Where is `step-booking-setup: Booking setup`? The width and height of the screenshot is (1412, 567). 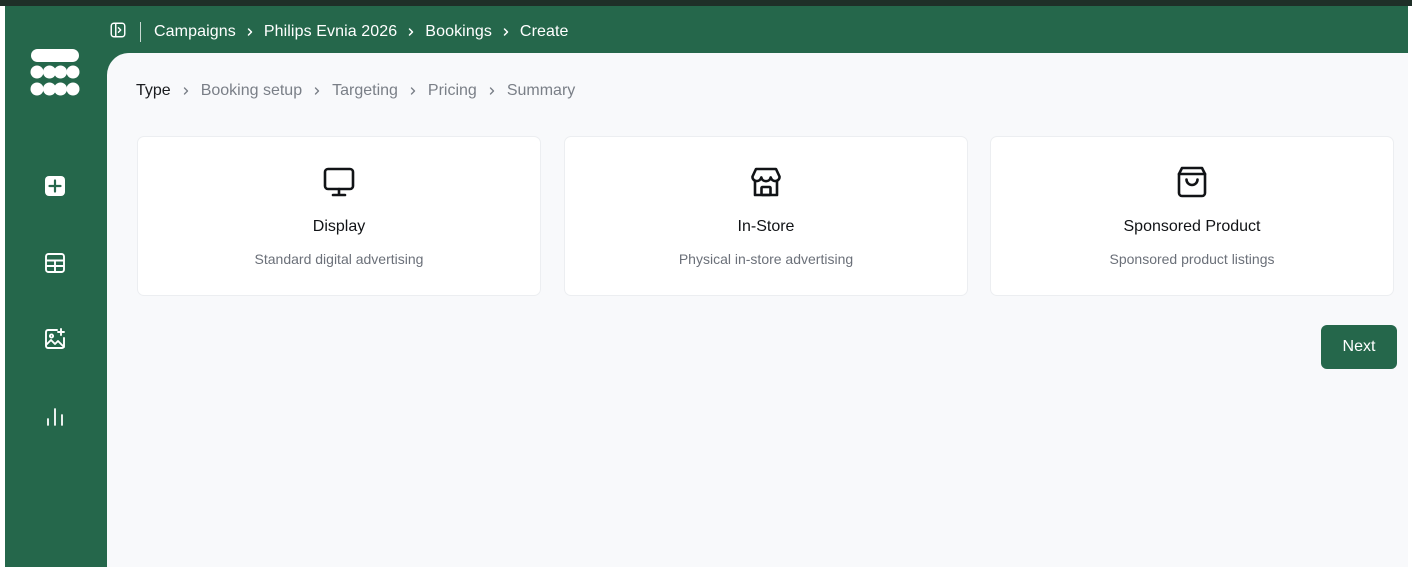
step-booking-setup: Booking setup is located at coordinates (251, 91).